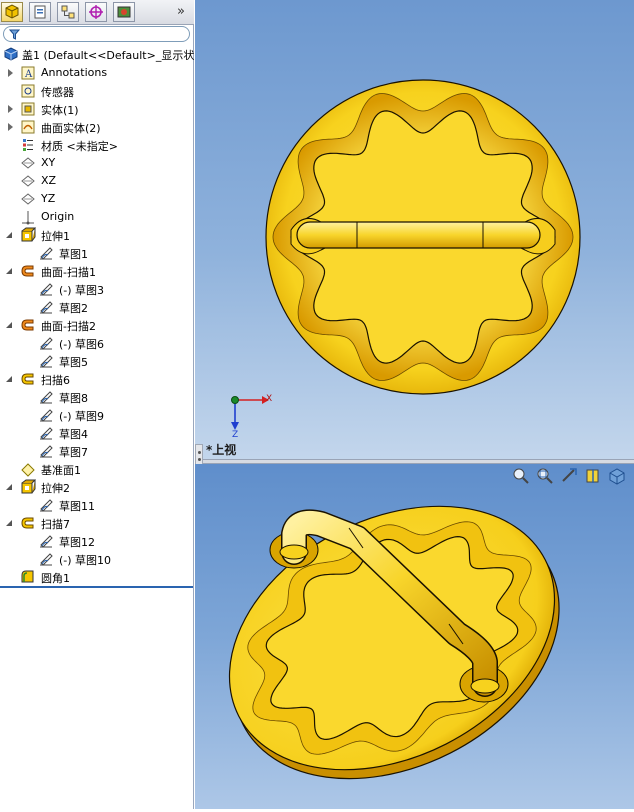 The image size is (634, 812). What do you see at coordinates (82, 416) in the screenshot?
I see `tree-item-label: (-) 草图9` at bounding box center [82, 416].